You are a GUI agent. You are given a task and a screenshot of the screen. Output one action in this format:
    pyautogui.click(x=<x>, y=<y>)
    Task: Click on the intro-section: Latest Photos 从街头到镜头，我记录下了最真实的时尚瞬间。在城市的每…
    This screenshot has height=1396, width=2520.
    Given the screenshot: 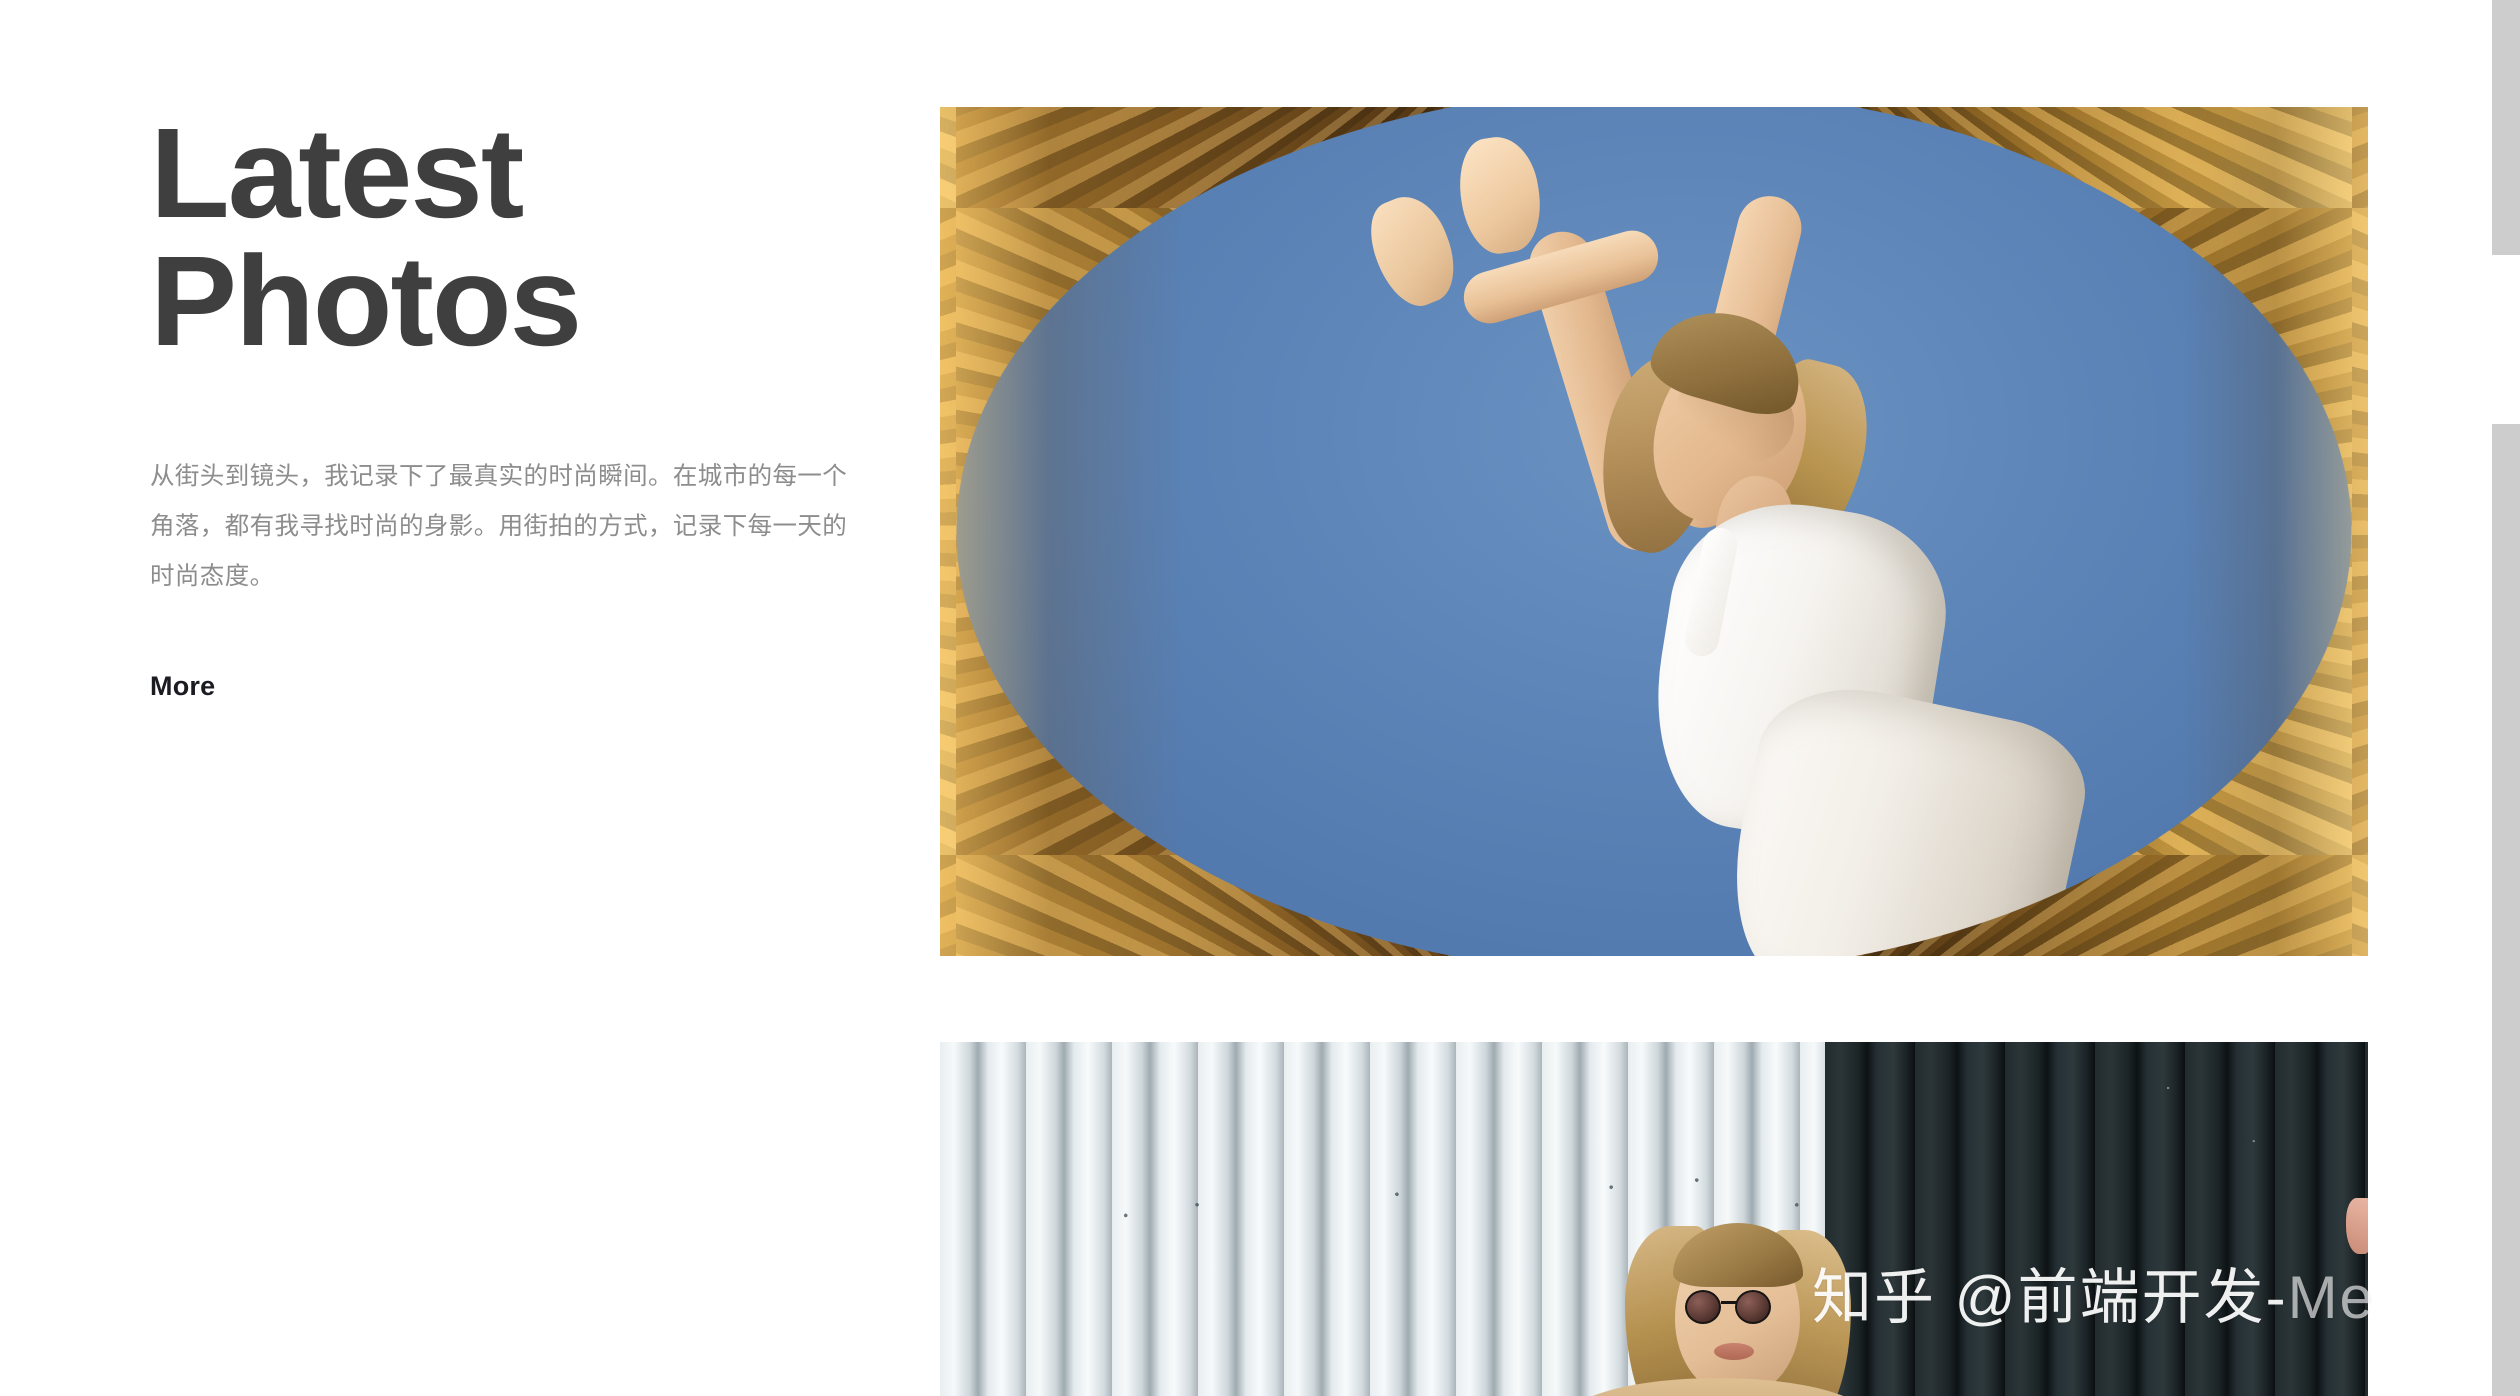 What is the action you would take?
    pyautogui.click(x=510, y=406)
    